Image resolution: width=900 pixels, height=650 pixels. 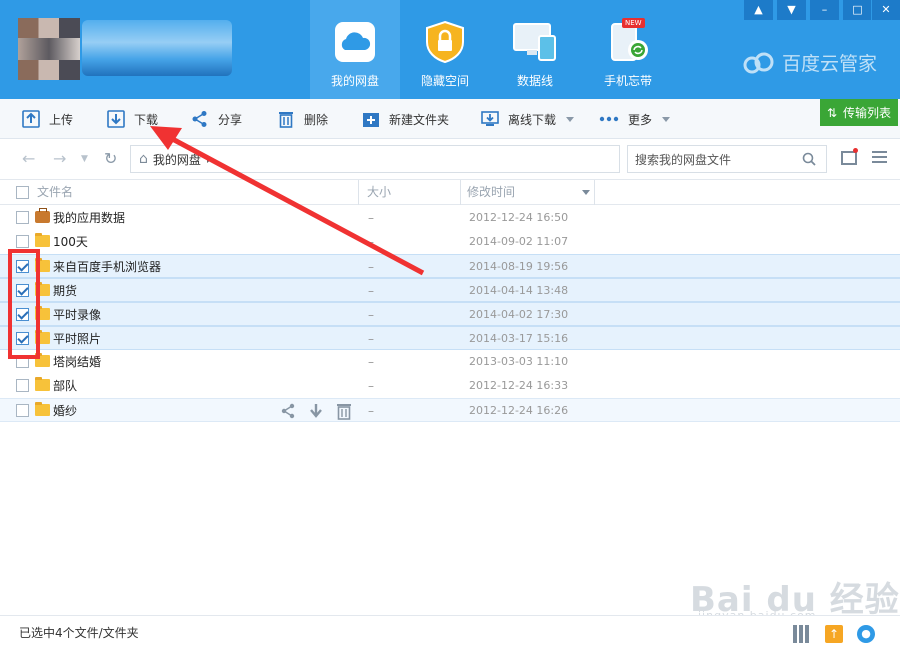 I want to click on more-dots-icon, so click(x=609, y=119).